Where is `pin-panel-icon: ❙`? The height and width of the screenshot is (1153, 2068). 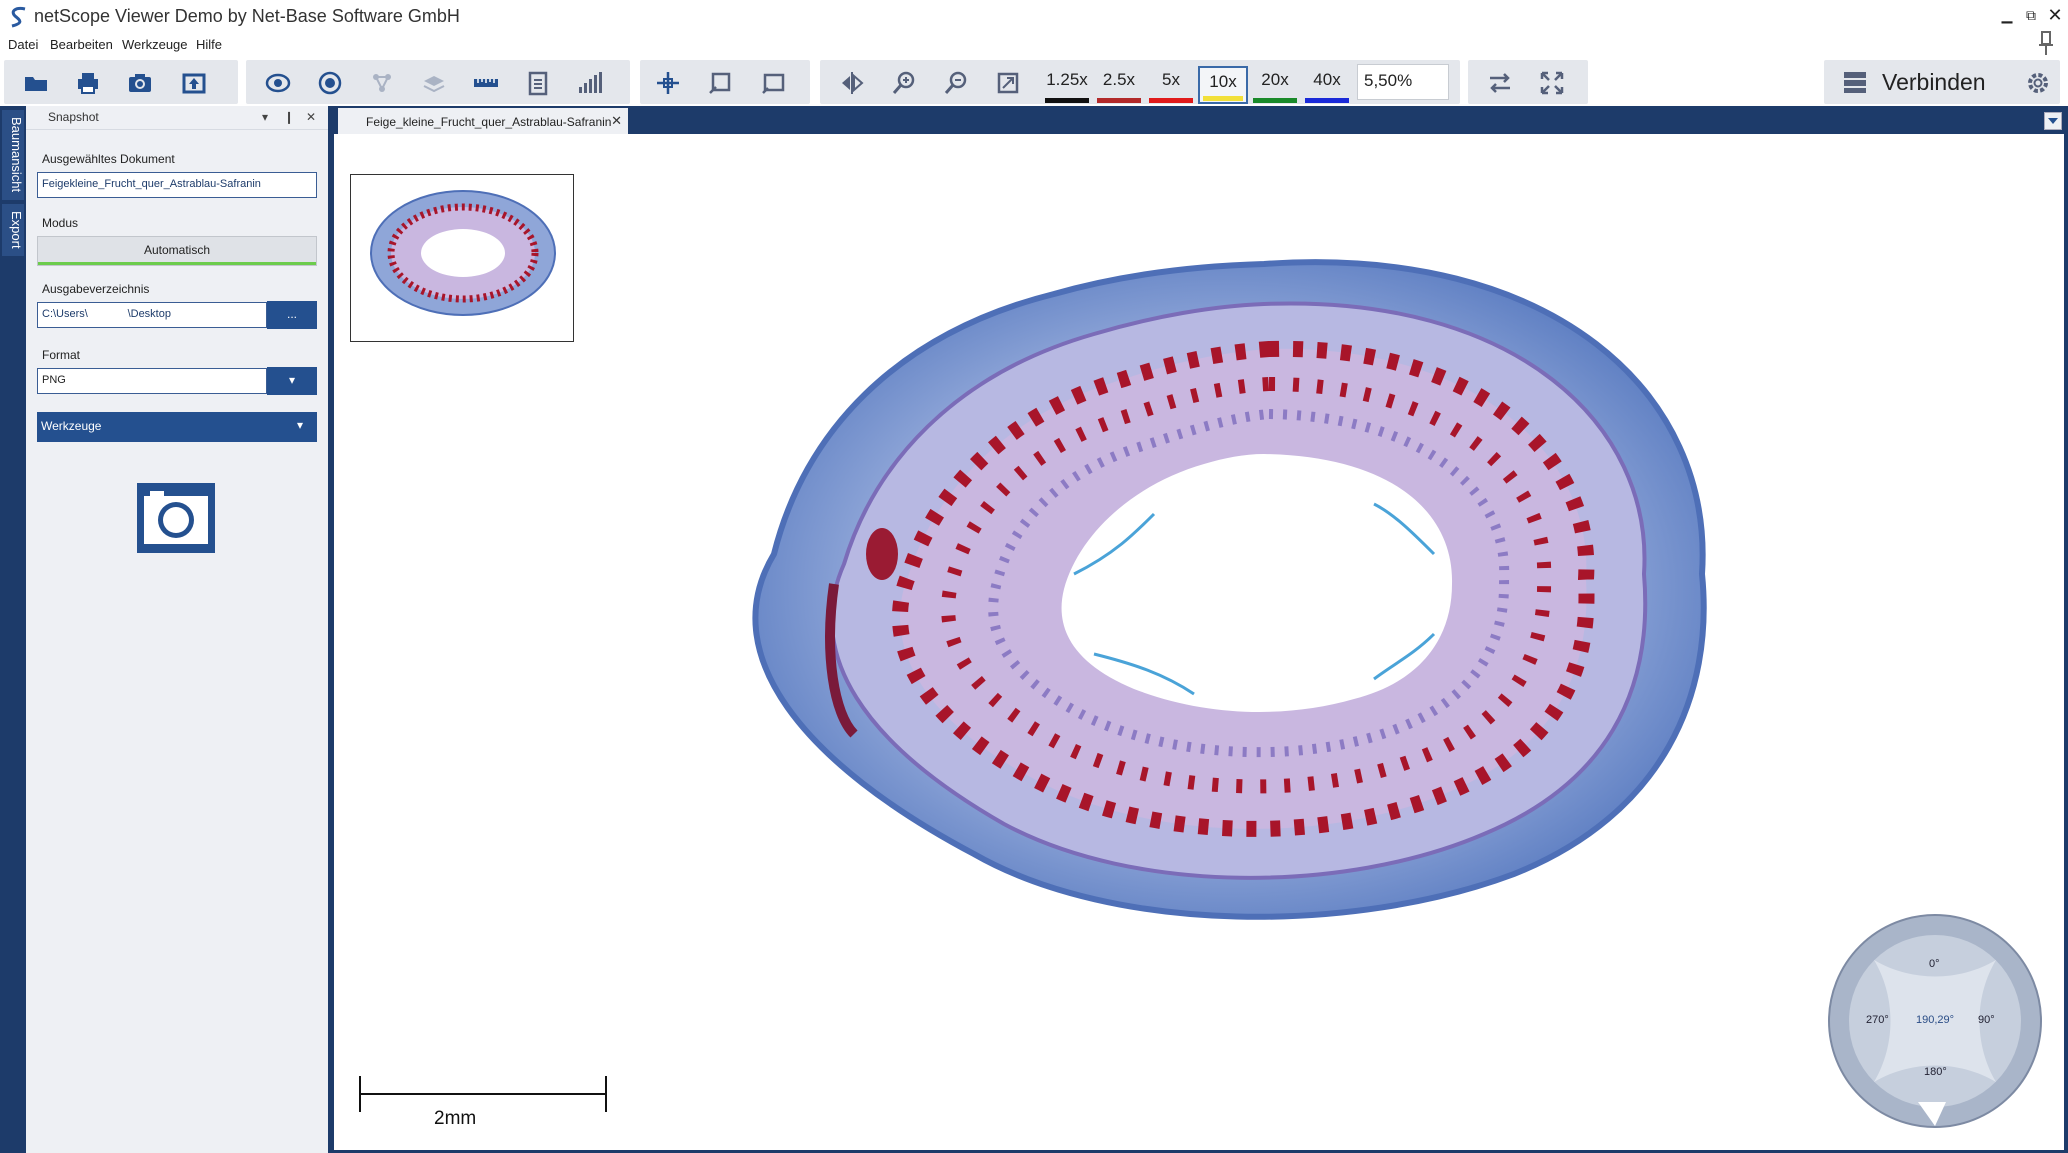 pin-panel-icon: ❙ is located at coordinates (289, 117).